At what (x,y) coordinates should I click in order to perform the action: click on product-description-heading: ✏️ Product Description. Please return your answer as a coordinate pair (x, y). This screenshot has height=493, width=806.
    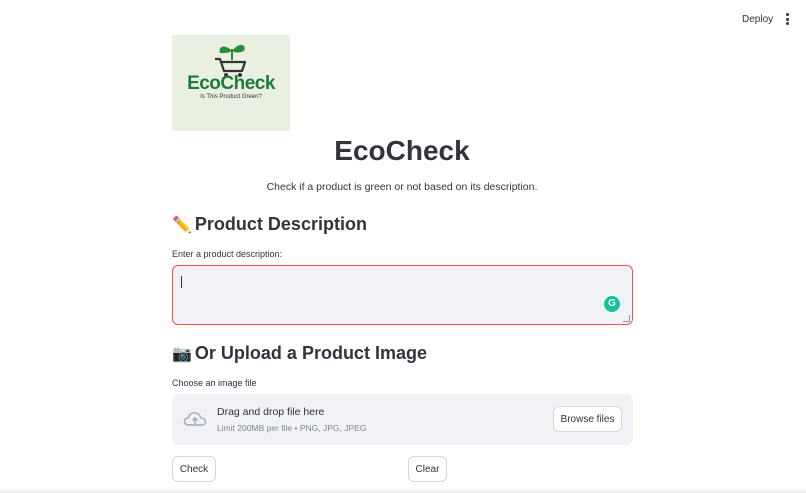
    Looking at the image, I should click on (269, 224).